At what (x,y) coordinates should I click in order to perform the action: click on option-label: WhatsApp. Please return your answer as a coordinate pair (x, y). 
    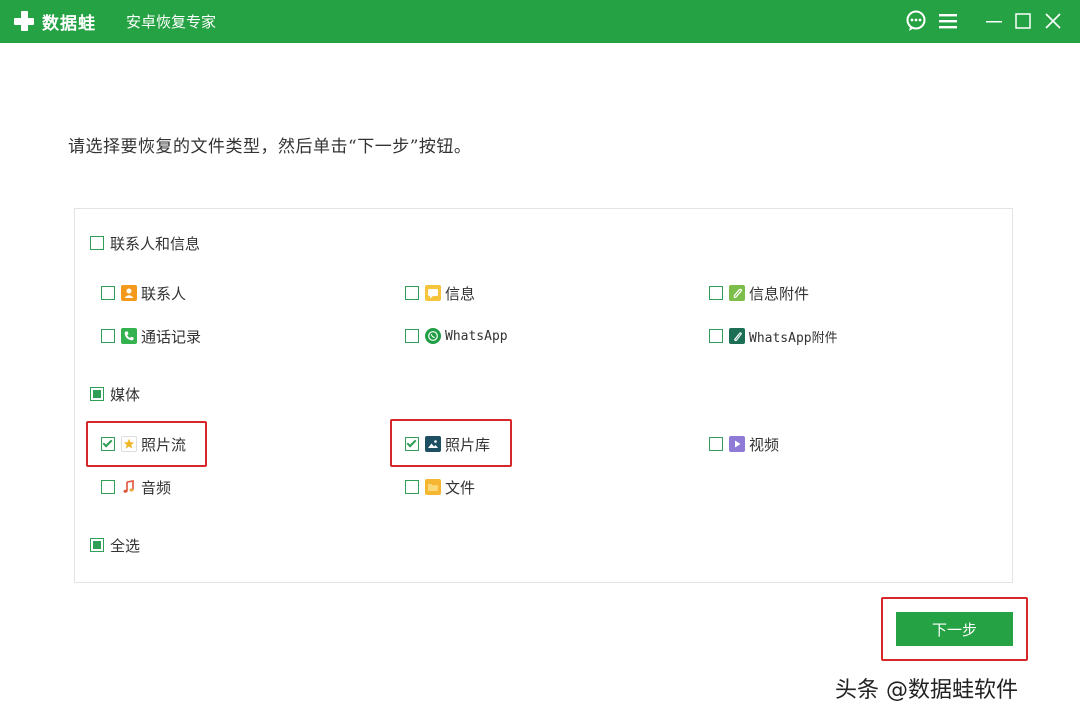
    Looking at the image, I should click on (476, 336).